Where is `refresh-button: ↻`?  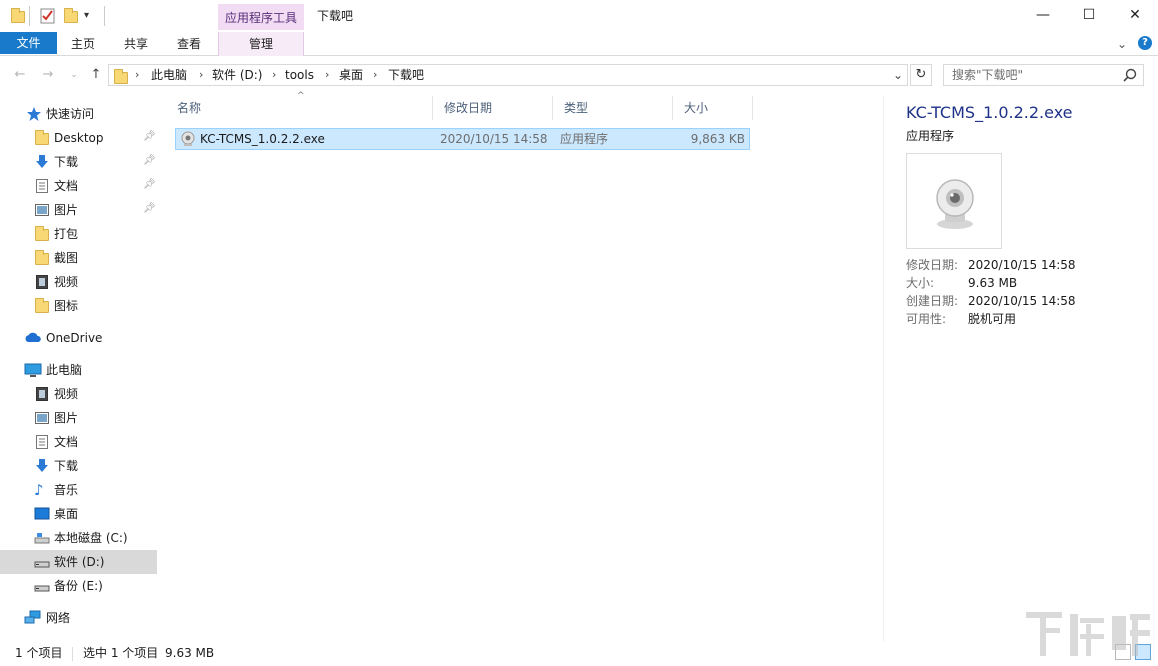
refresh-button: ↻ is located at coordinates (921, 75).